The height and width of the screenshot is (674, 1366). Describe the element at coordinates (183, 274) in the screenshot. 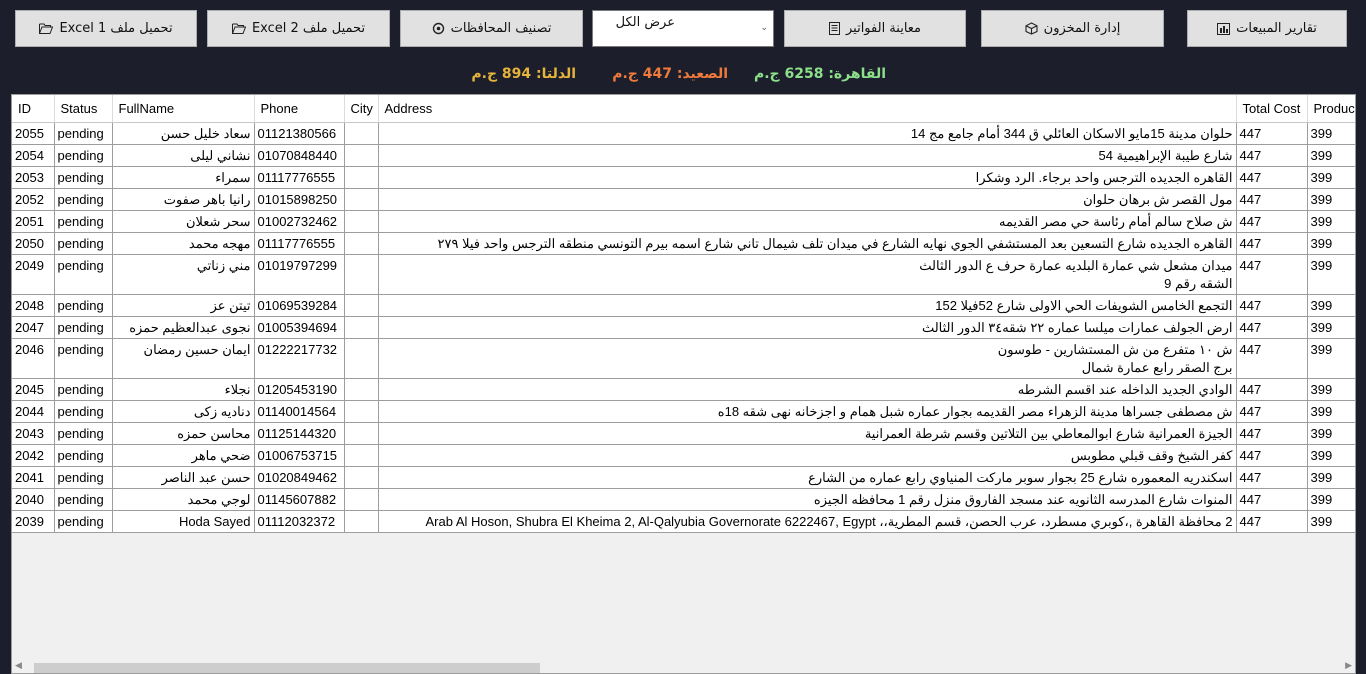

I see `cell-fullname: مني زناتي` at that location.